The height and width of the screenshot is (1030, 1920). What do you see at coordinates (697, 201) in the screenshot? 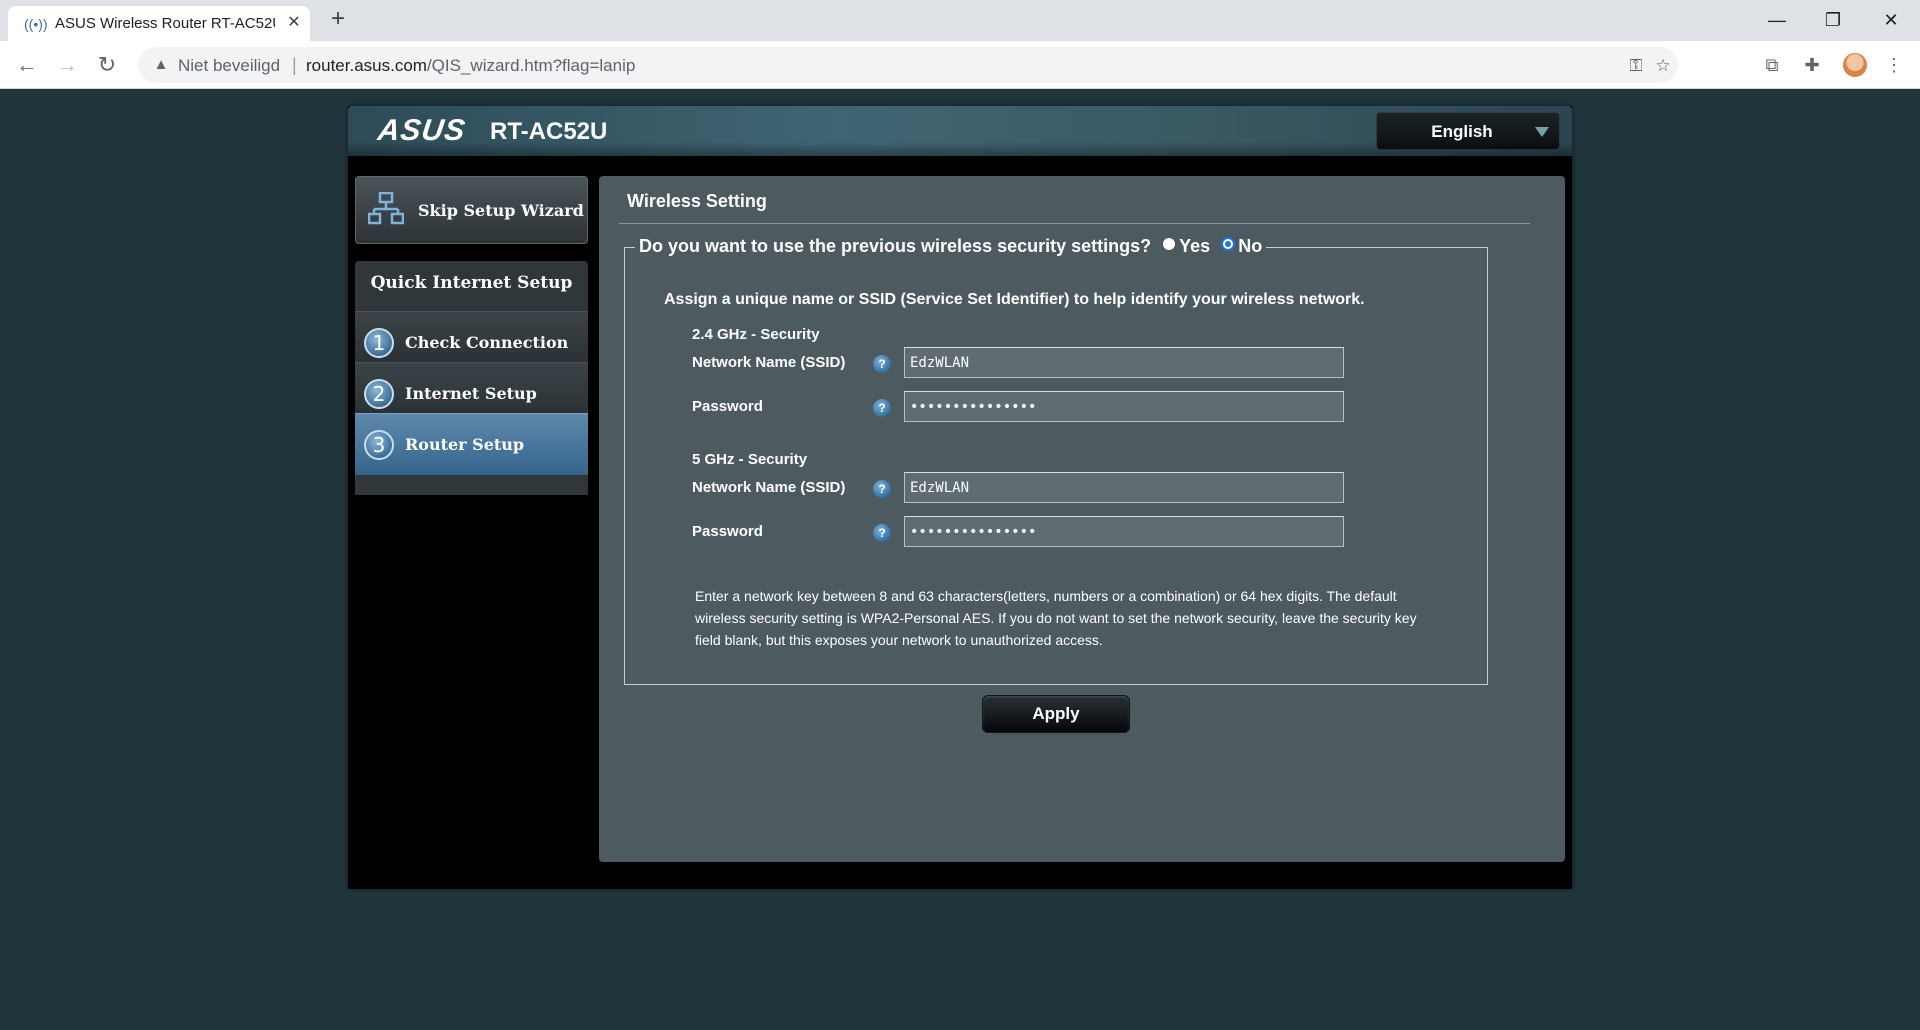
I see `page-title: Wireless Setting` at bounding box center [697, 201].